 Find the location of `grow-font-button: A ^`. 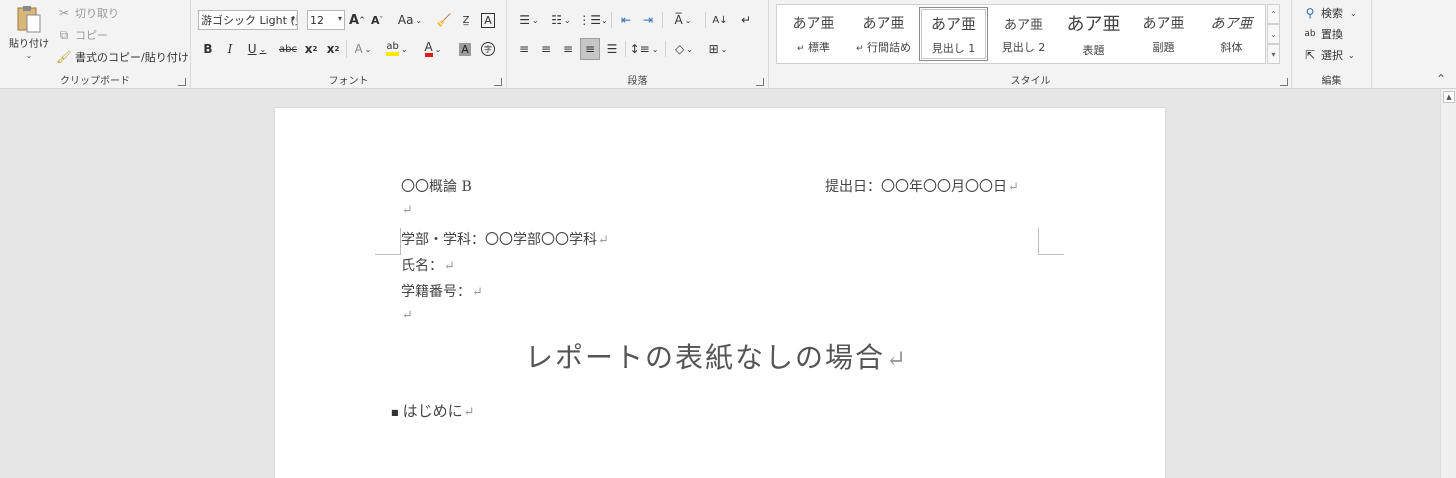

grow-font-button: A ^ is located at coordinates (357, 20).